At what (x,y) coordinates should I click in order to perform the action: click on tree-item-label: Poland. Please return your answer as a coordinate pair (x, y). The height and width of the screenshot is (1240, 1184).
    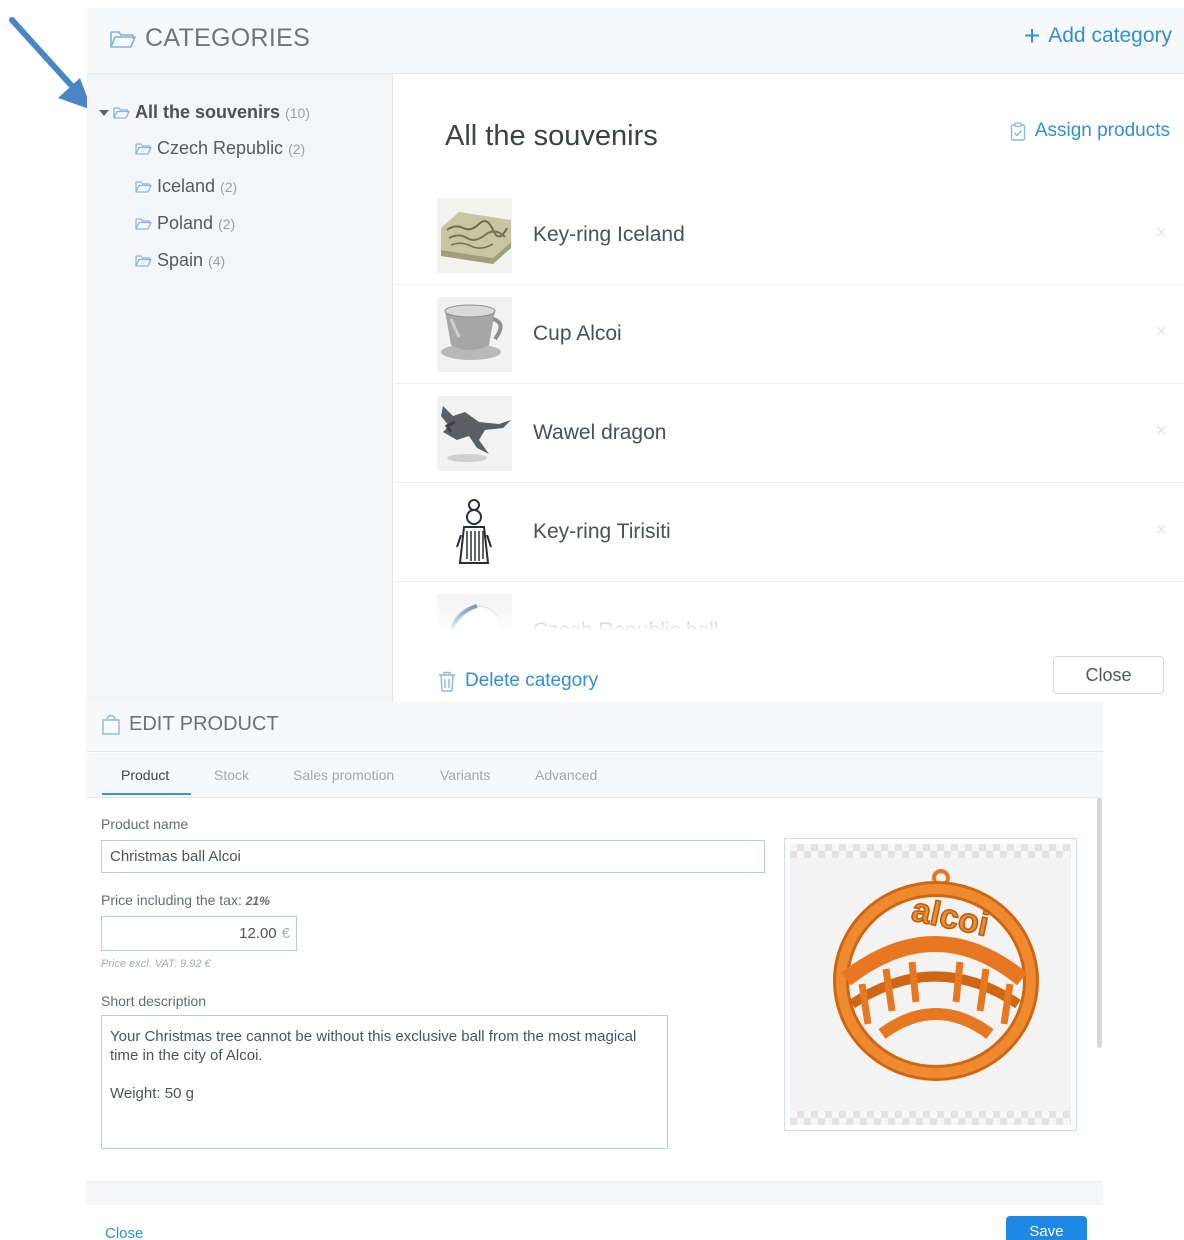
    Looking at the image, I should click on (185, 223).